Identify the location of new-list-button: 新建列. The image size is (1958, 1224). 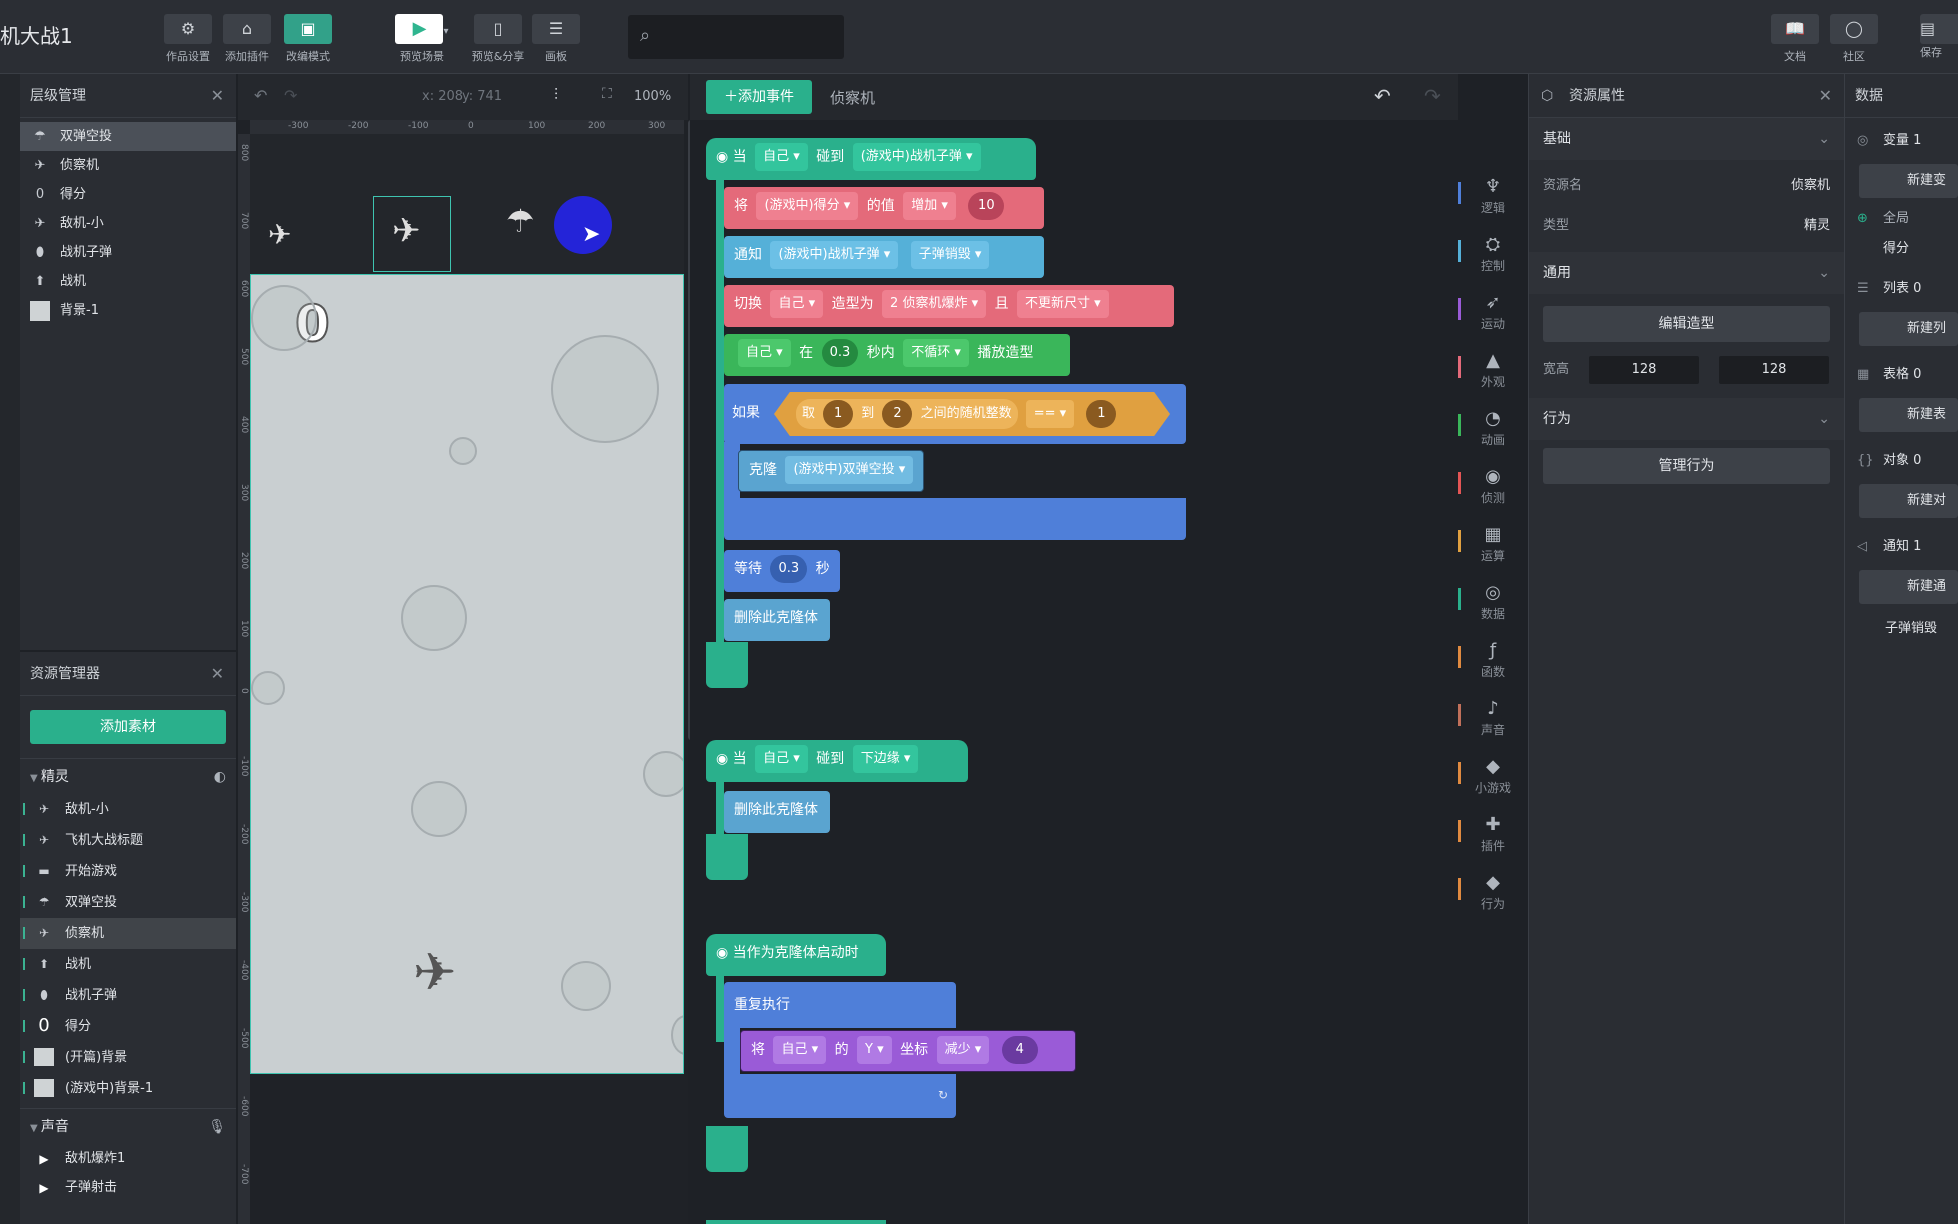
(1908, 329).